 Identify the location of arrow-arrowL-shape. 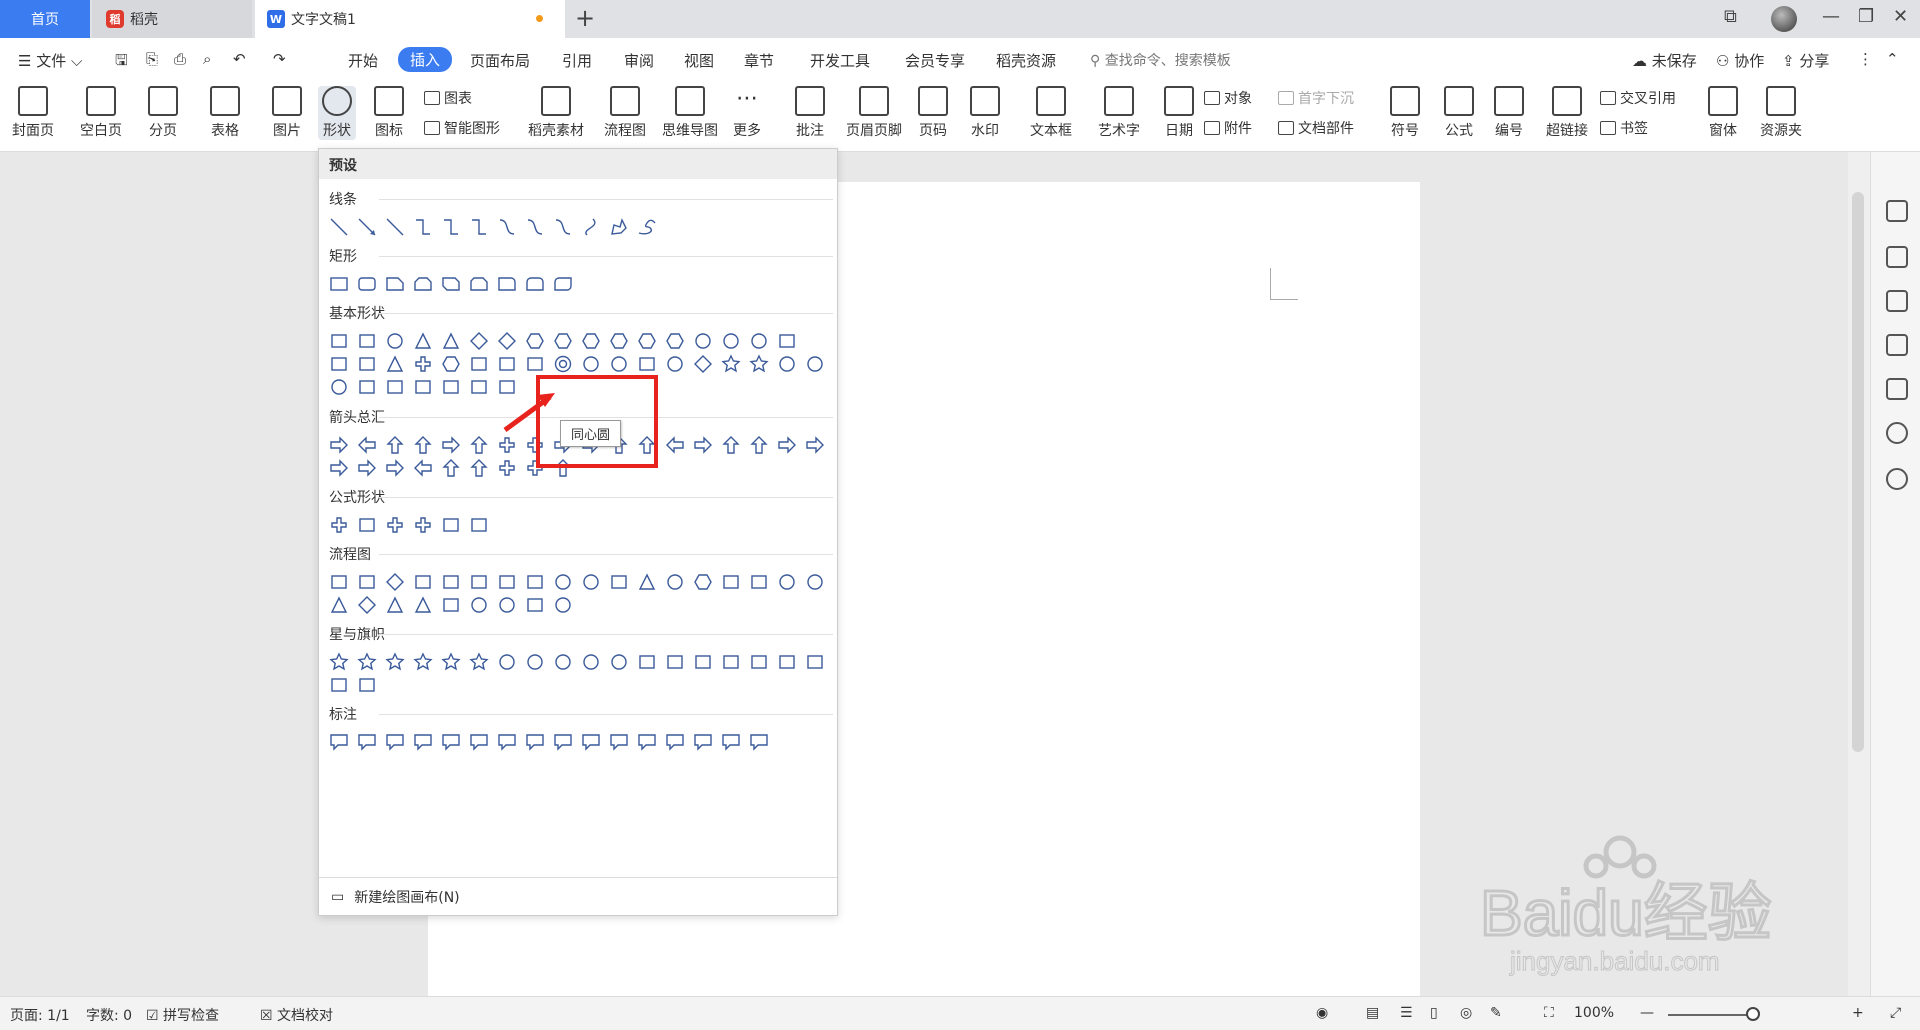
(367, 445).